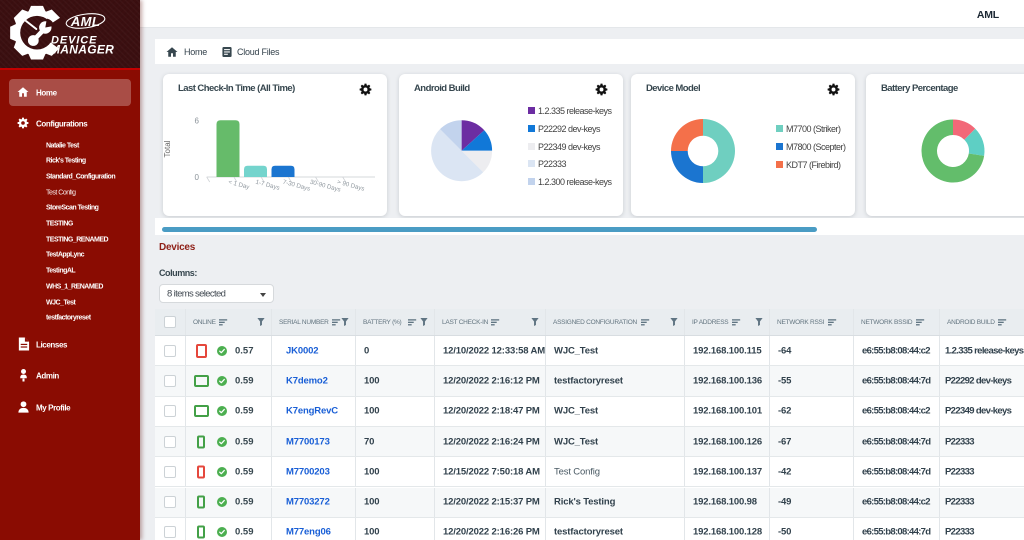 Image resolution: width=1024 pixels, height=540 pixels. I want to click on svg-text: 0, so click(197, 177).